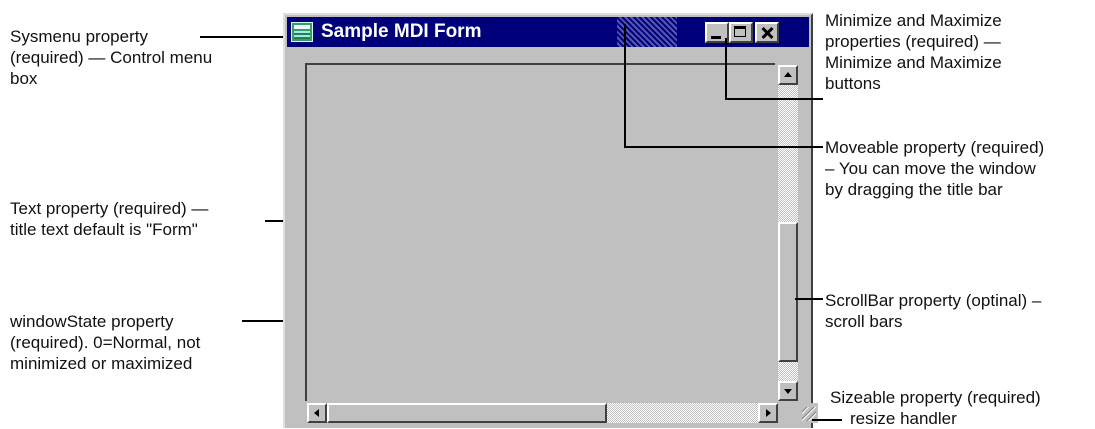 This screenshot has height=429, width=1095. What do you see at coordinates (401, 31) in the screenshot?
I see `window-title: Sample MDI Form` at bounding box center [401, 31].